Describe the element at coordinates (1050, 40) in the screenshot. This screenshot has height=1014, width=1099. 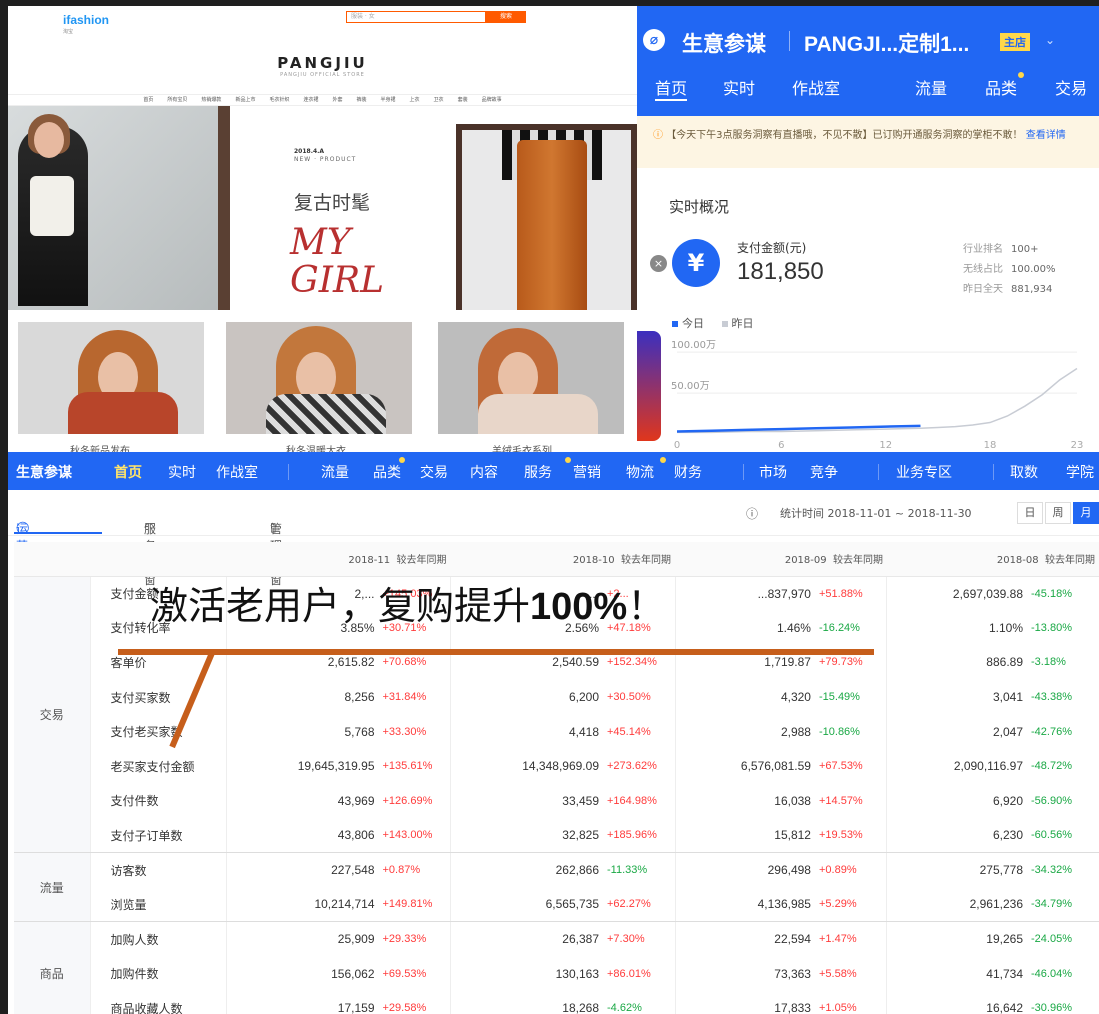
I see `chevron-down-icon: ⌄` at that location.